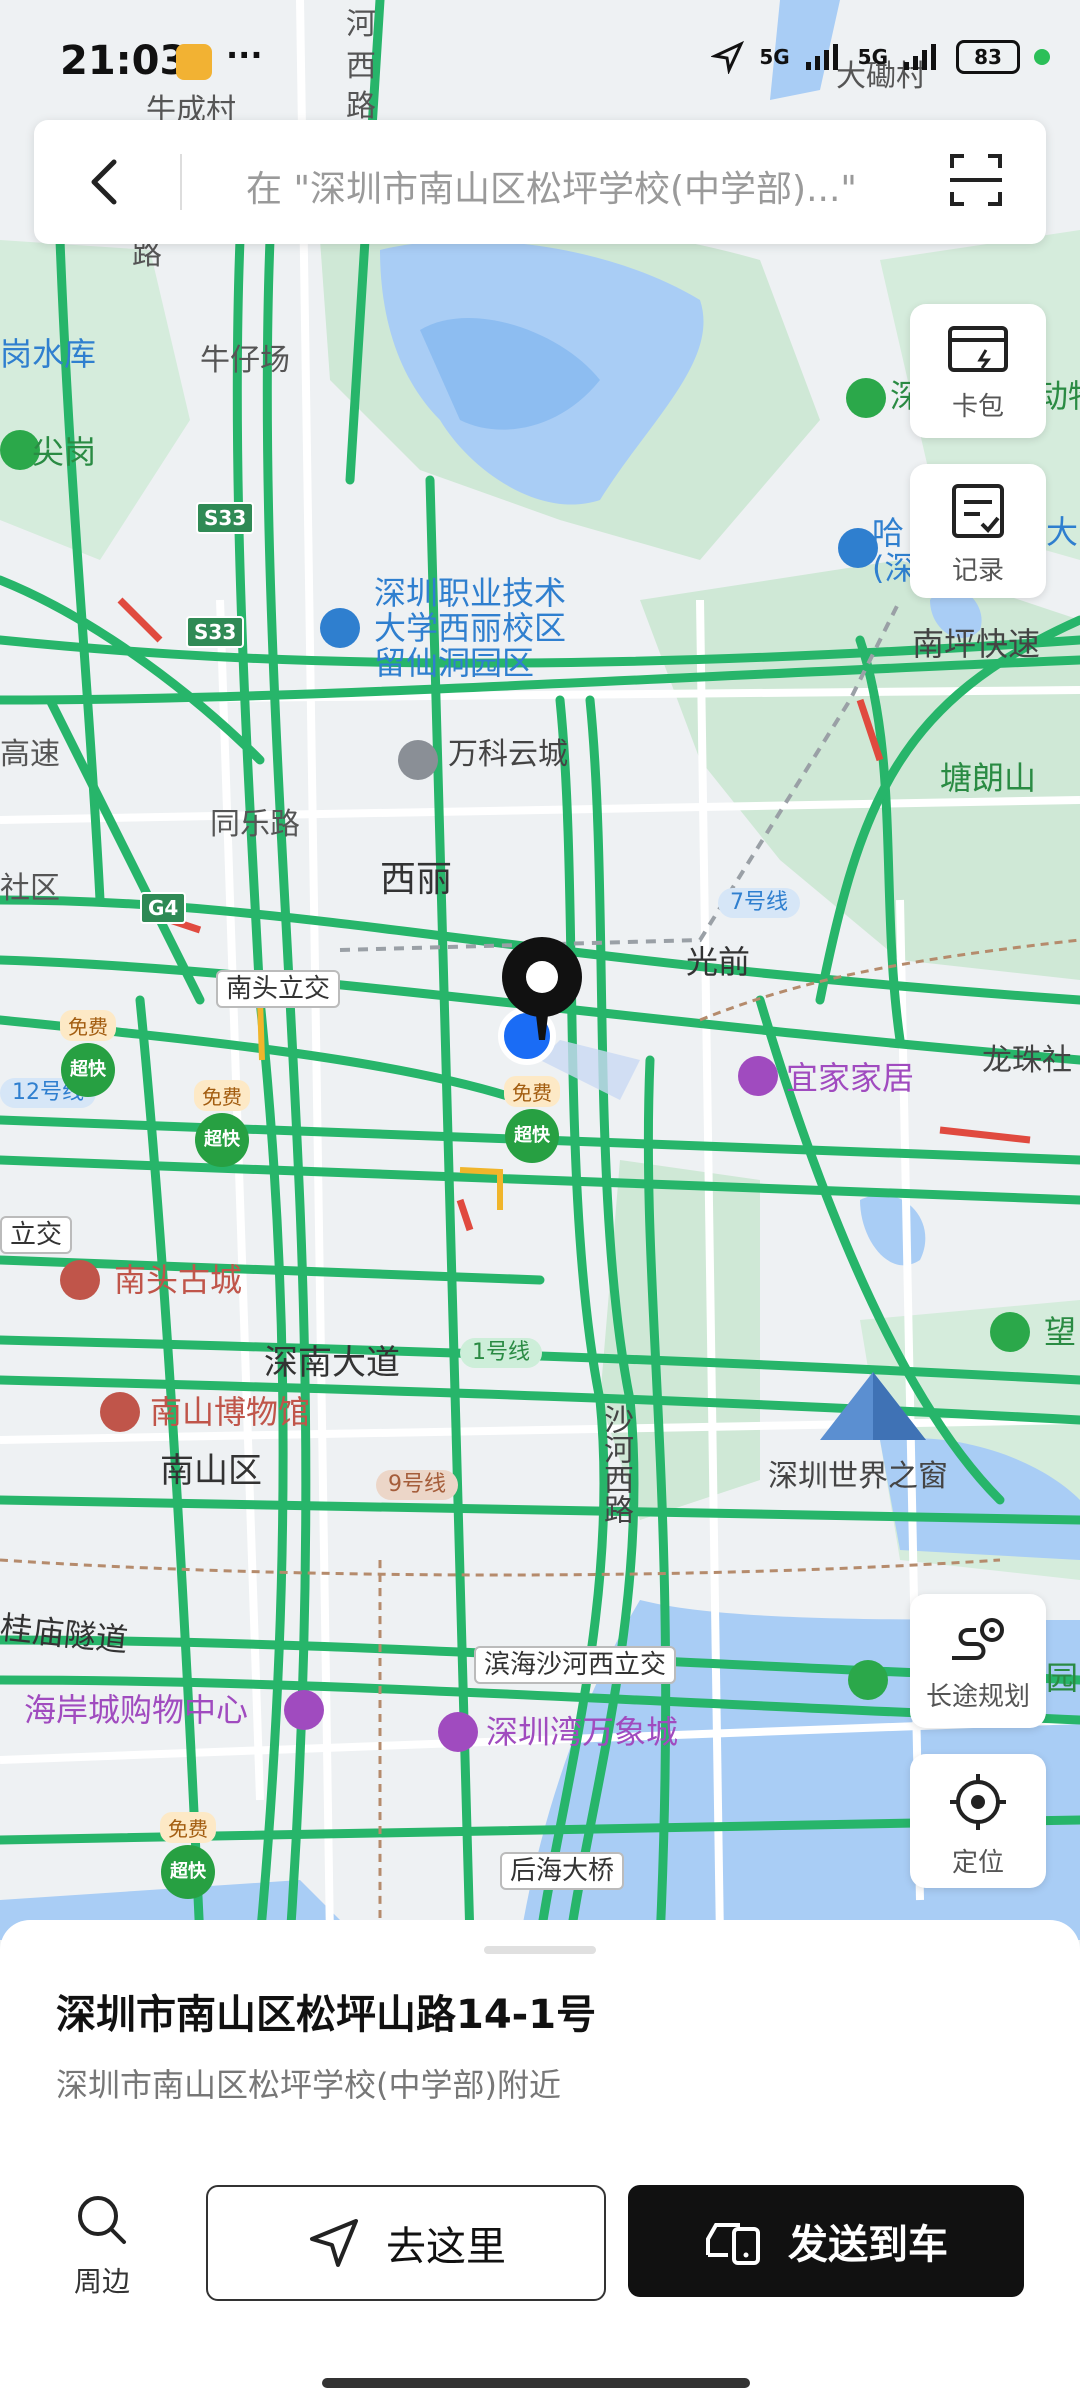  What do you see at coordinates (30, 888) in the screenshot?
I see `map-label-area: 社区` at bounding box center [30, 888].